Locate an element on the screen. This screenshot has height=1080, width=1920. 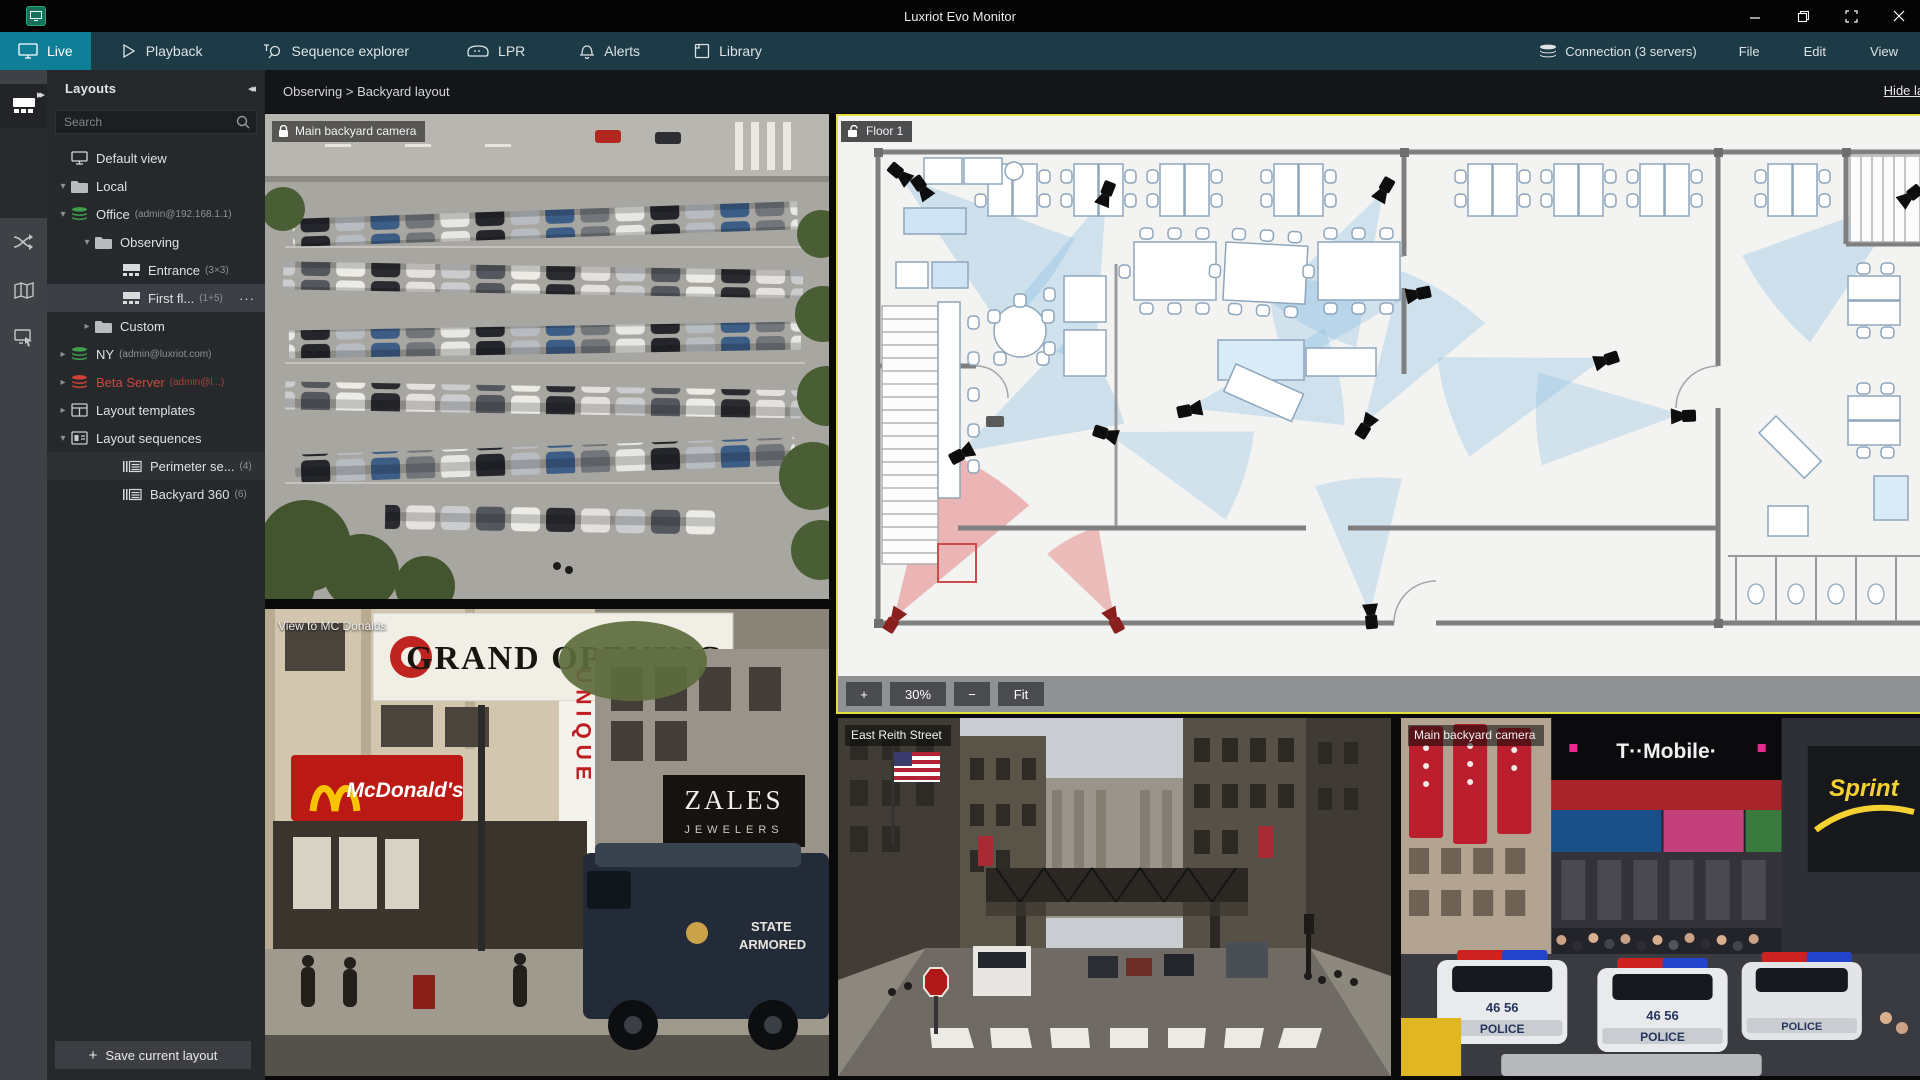
tab-label: Live is located at coordinates (60, 51).